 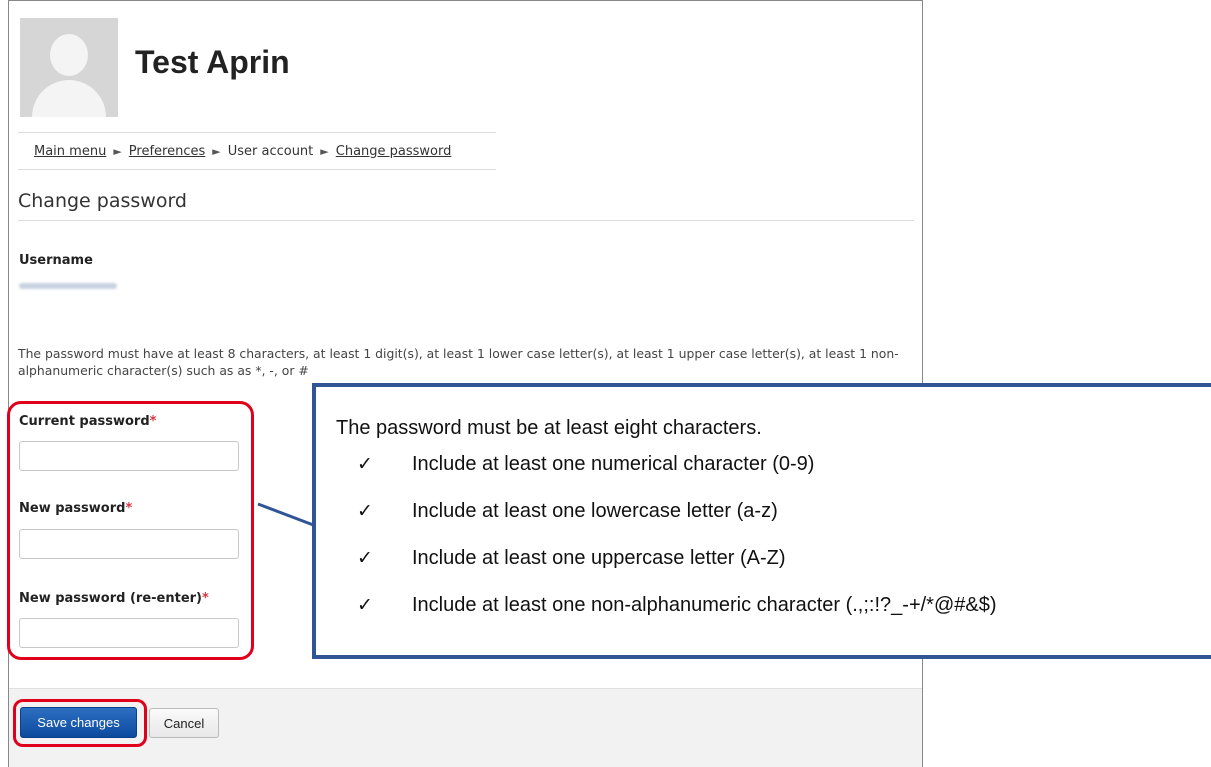 I want to click on breadcrumb-change-password: Change password, so click(x=394, y=151).